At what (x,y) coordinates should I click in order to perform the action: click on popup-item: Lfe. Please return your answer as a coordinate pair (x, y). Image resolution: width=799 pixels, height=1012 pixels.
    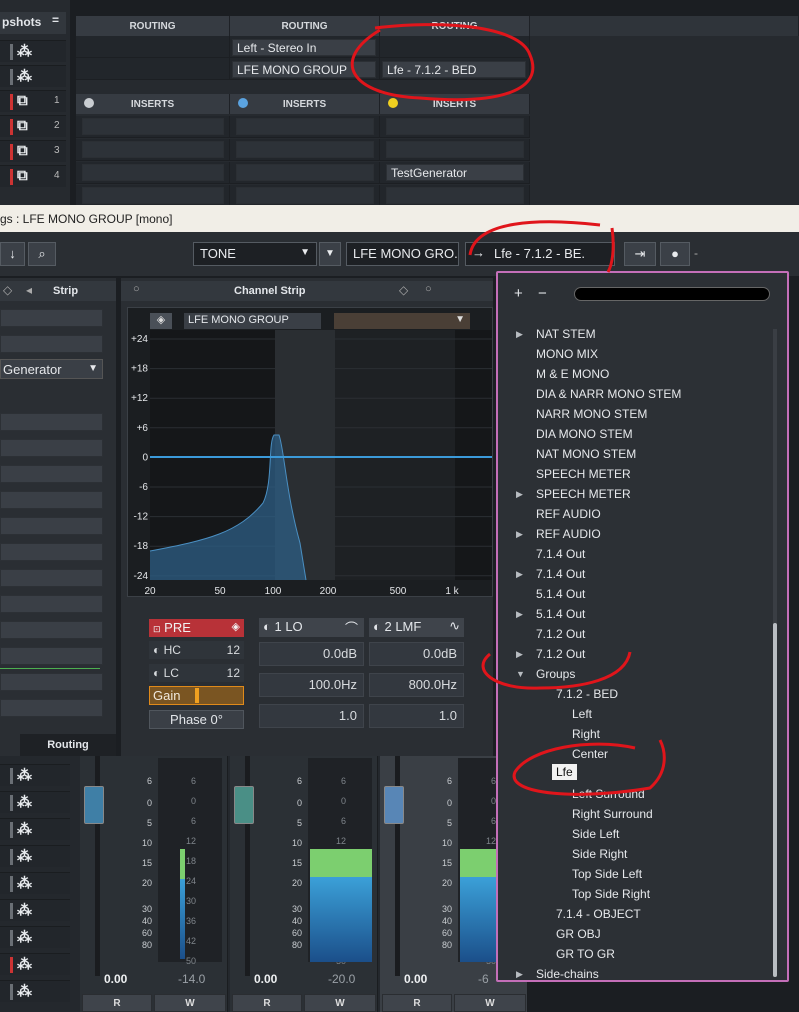
    Looking at the image, I should click on (564, 772).